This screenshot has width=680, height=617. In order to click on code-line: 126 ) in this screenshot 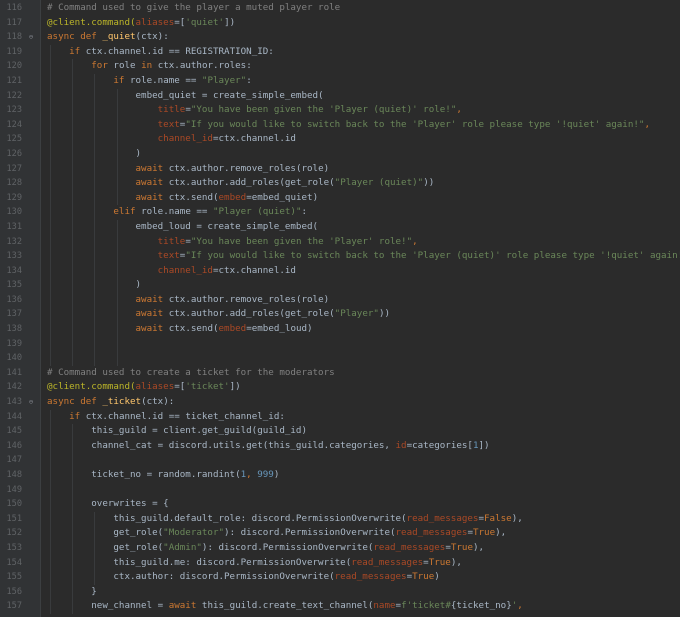, I will do `click(340, 154)`.